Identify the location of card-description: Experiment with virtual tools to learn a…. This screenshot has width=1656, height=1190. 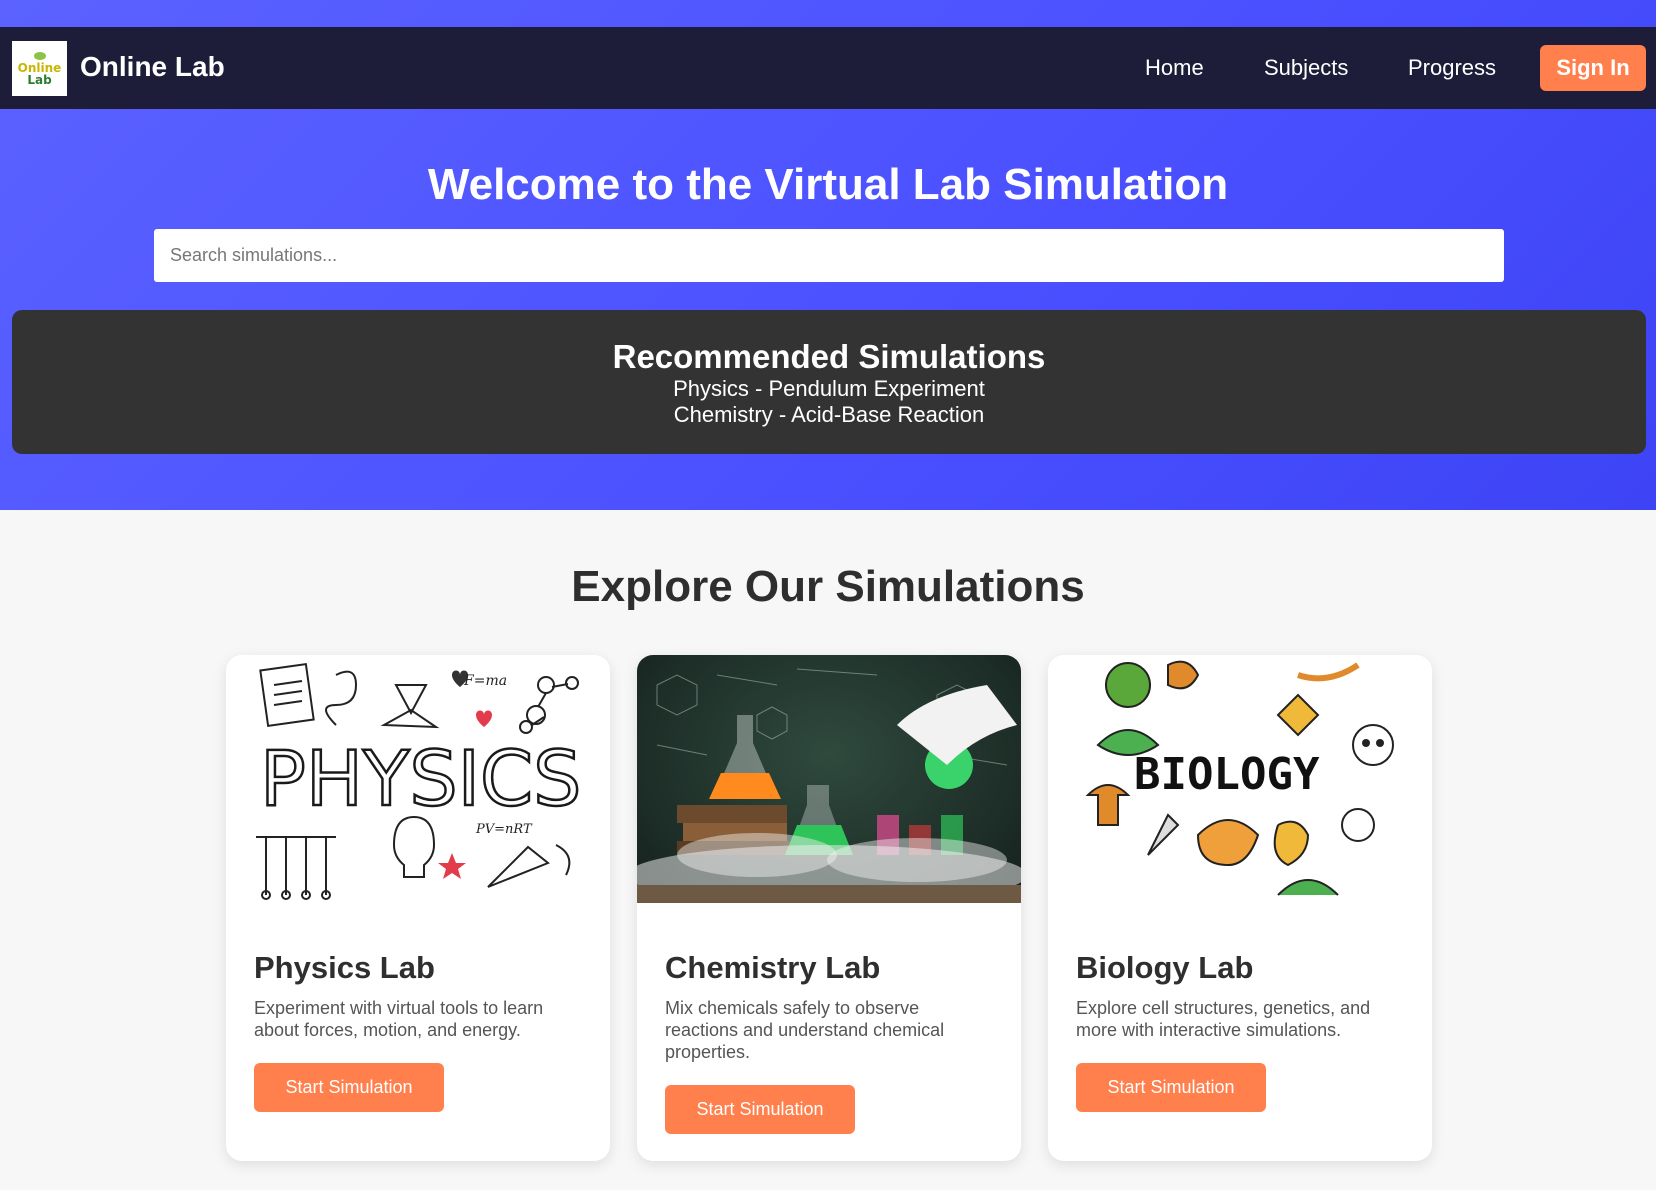
(399, 1019).